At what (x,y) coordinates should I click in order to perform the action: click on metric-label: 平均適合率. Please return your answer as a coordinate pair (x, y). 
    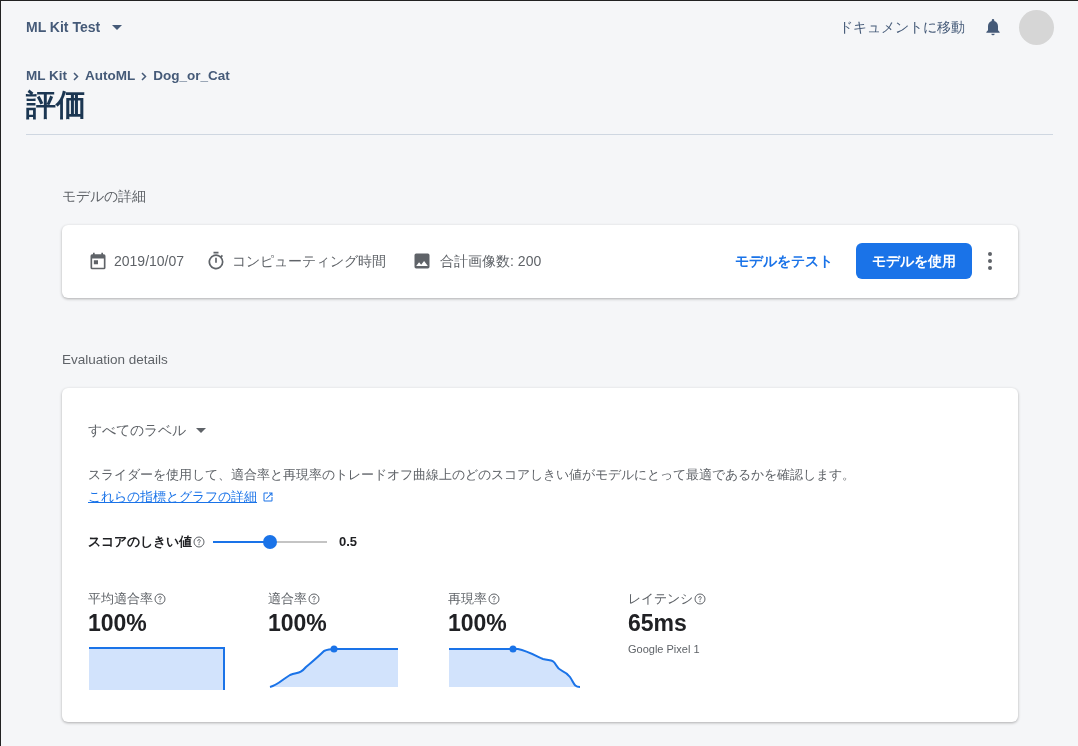
    Looking at the image, I should click on (120, 599).